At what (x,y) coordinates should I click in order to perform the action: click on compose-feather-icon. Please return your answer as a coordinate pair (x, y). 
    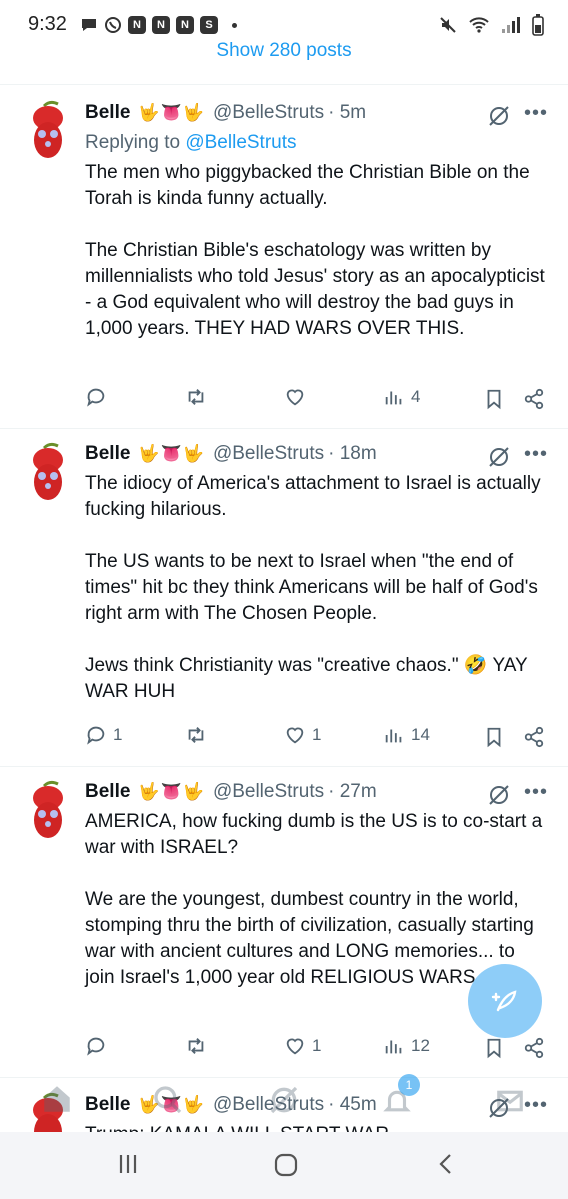
    Looking at the image, I should click on (504, 1001).